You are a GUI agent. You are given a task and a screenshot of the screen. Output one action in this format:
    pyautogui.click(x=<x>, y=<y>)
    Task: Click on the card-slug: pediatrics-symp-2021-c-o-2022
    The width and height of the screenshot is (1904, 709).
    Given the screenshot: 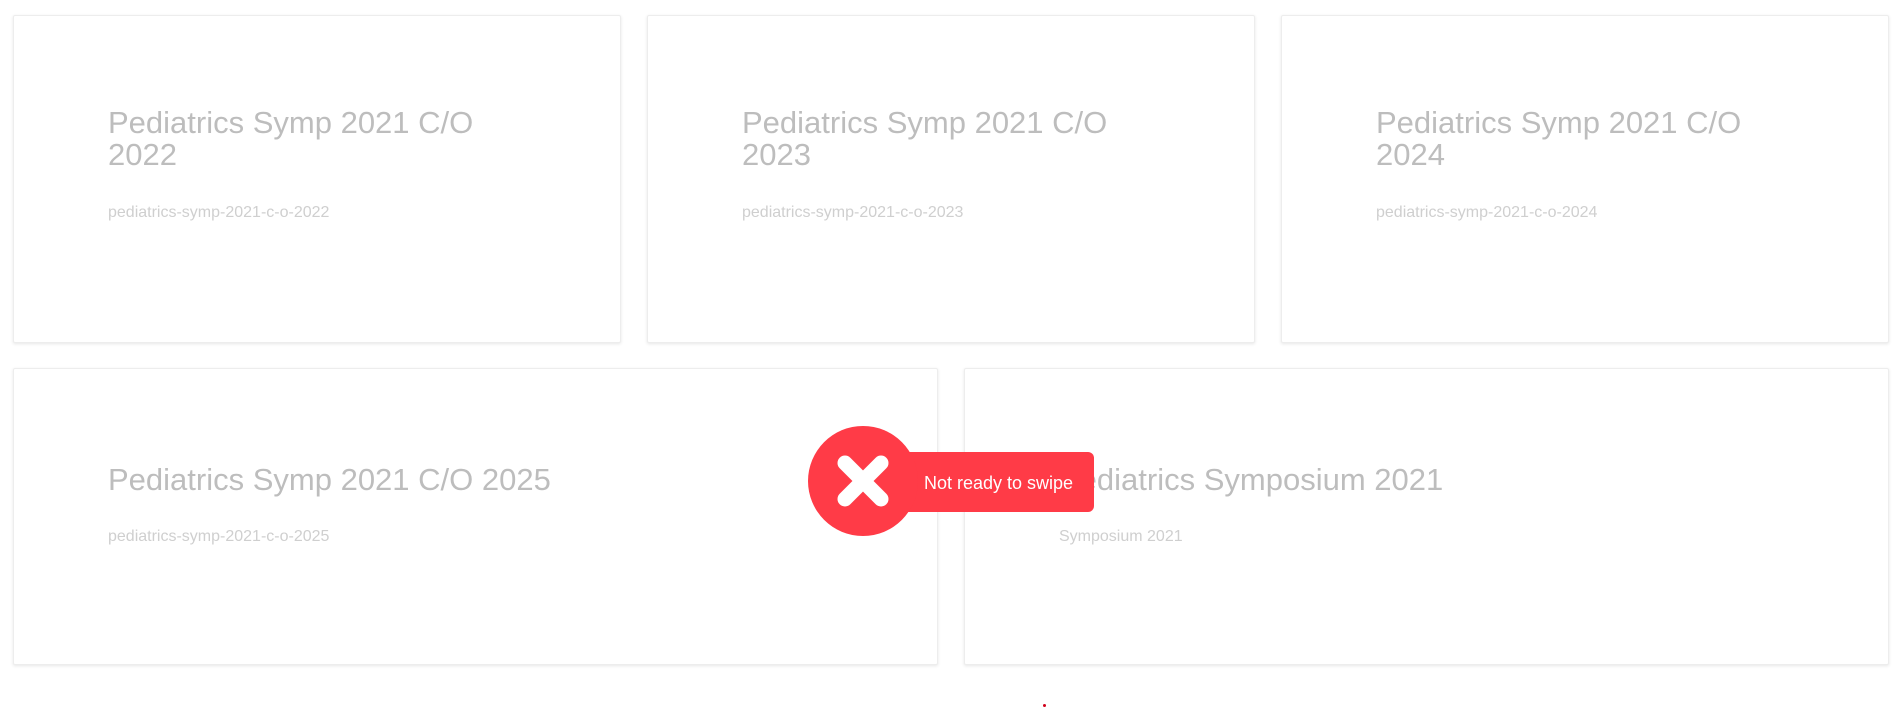 What is the action you would take?
    pyautogui.click(x=219, y=212)
    